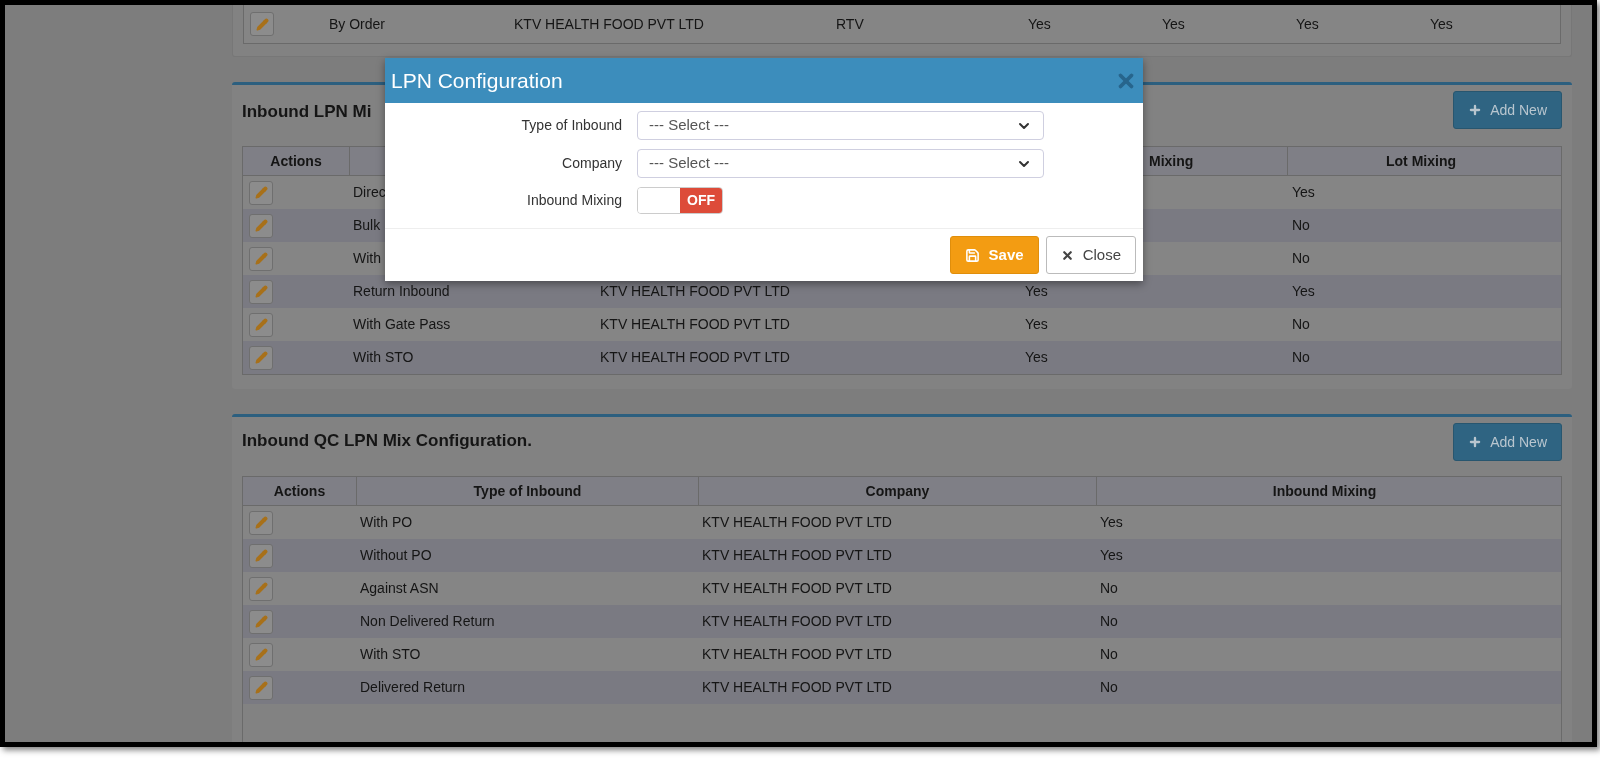 The image size is (1600, 758). Describe the element at coordinates (574, 200) in the screenshot. I see `field-label: Inbound Mixing` at that location.